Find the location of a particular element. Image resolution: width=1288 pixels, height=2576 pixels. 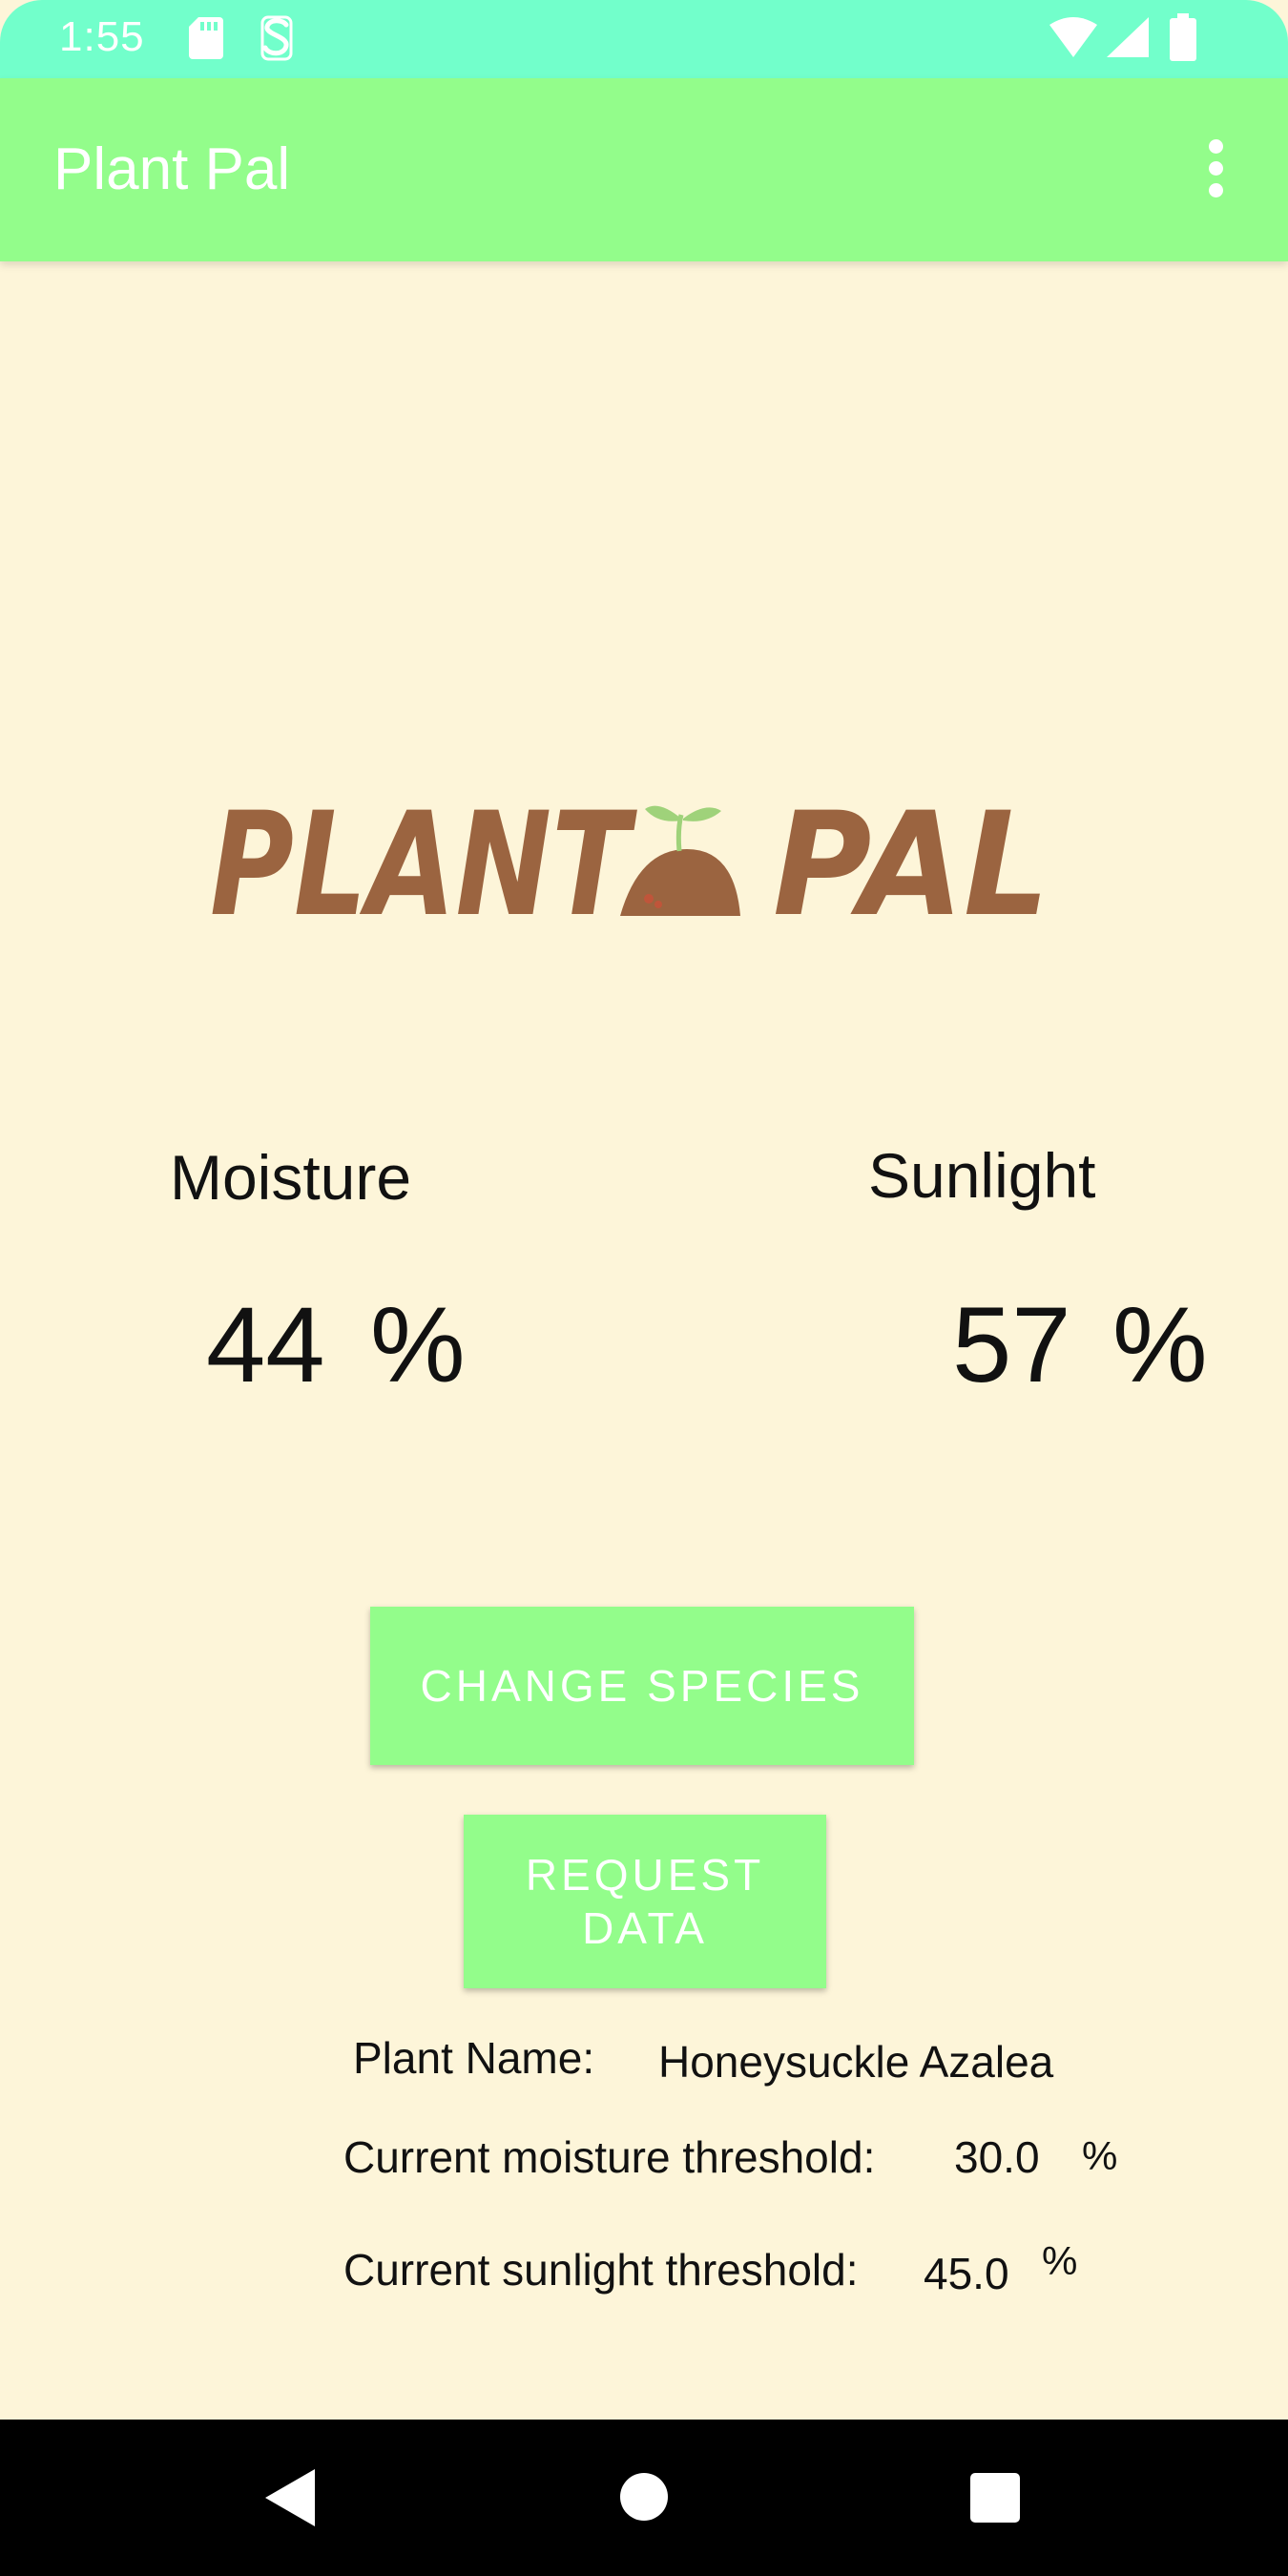

status-bar: 1:55 is located at coordinates (644, 39).